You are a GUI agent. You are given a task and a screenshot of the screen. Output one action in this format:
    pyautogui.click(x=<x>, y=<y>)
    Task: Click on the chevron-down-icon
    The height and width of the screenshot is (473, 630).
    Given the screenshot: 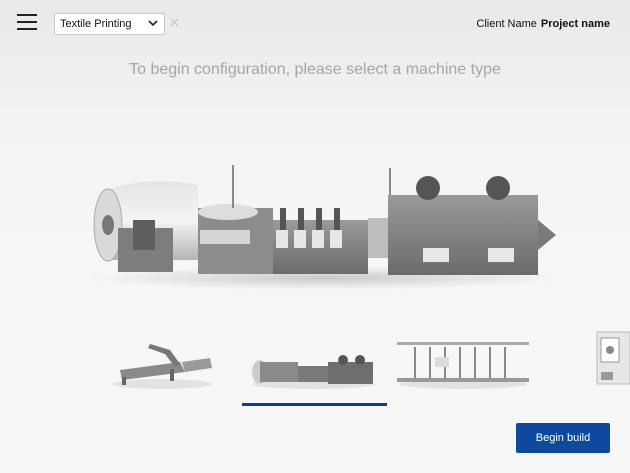 What is the action you would take?
    pyautogui.click(x=153, y=23)
    